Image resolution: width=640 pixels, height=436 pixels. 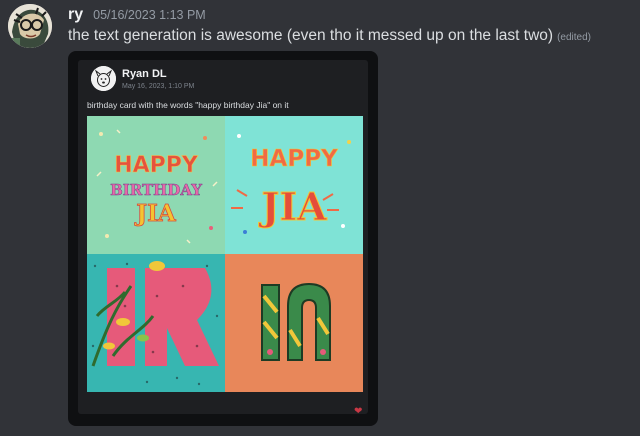 I want to click on image-panel-1: HAPPY BIRTHDAY JIA, so click(x=156, y=185).